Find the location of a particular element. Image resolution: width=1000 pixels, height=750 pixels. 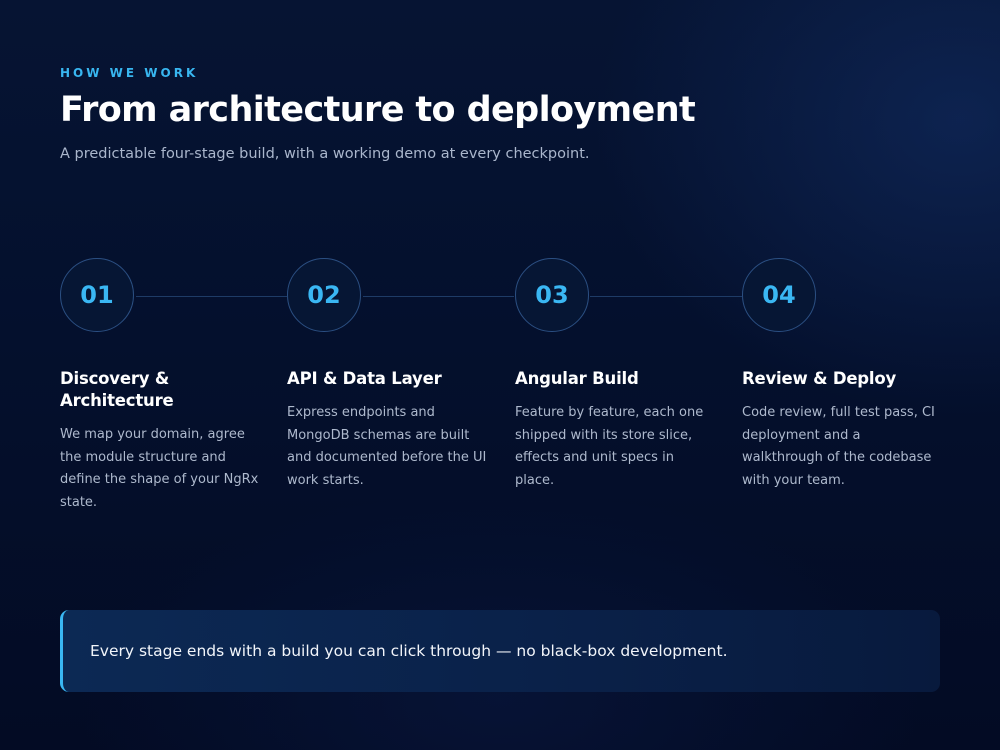

eyebrow-label: HOW WE WORK is located at coordinates (129, 73).